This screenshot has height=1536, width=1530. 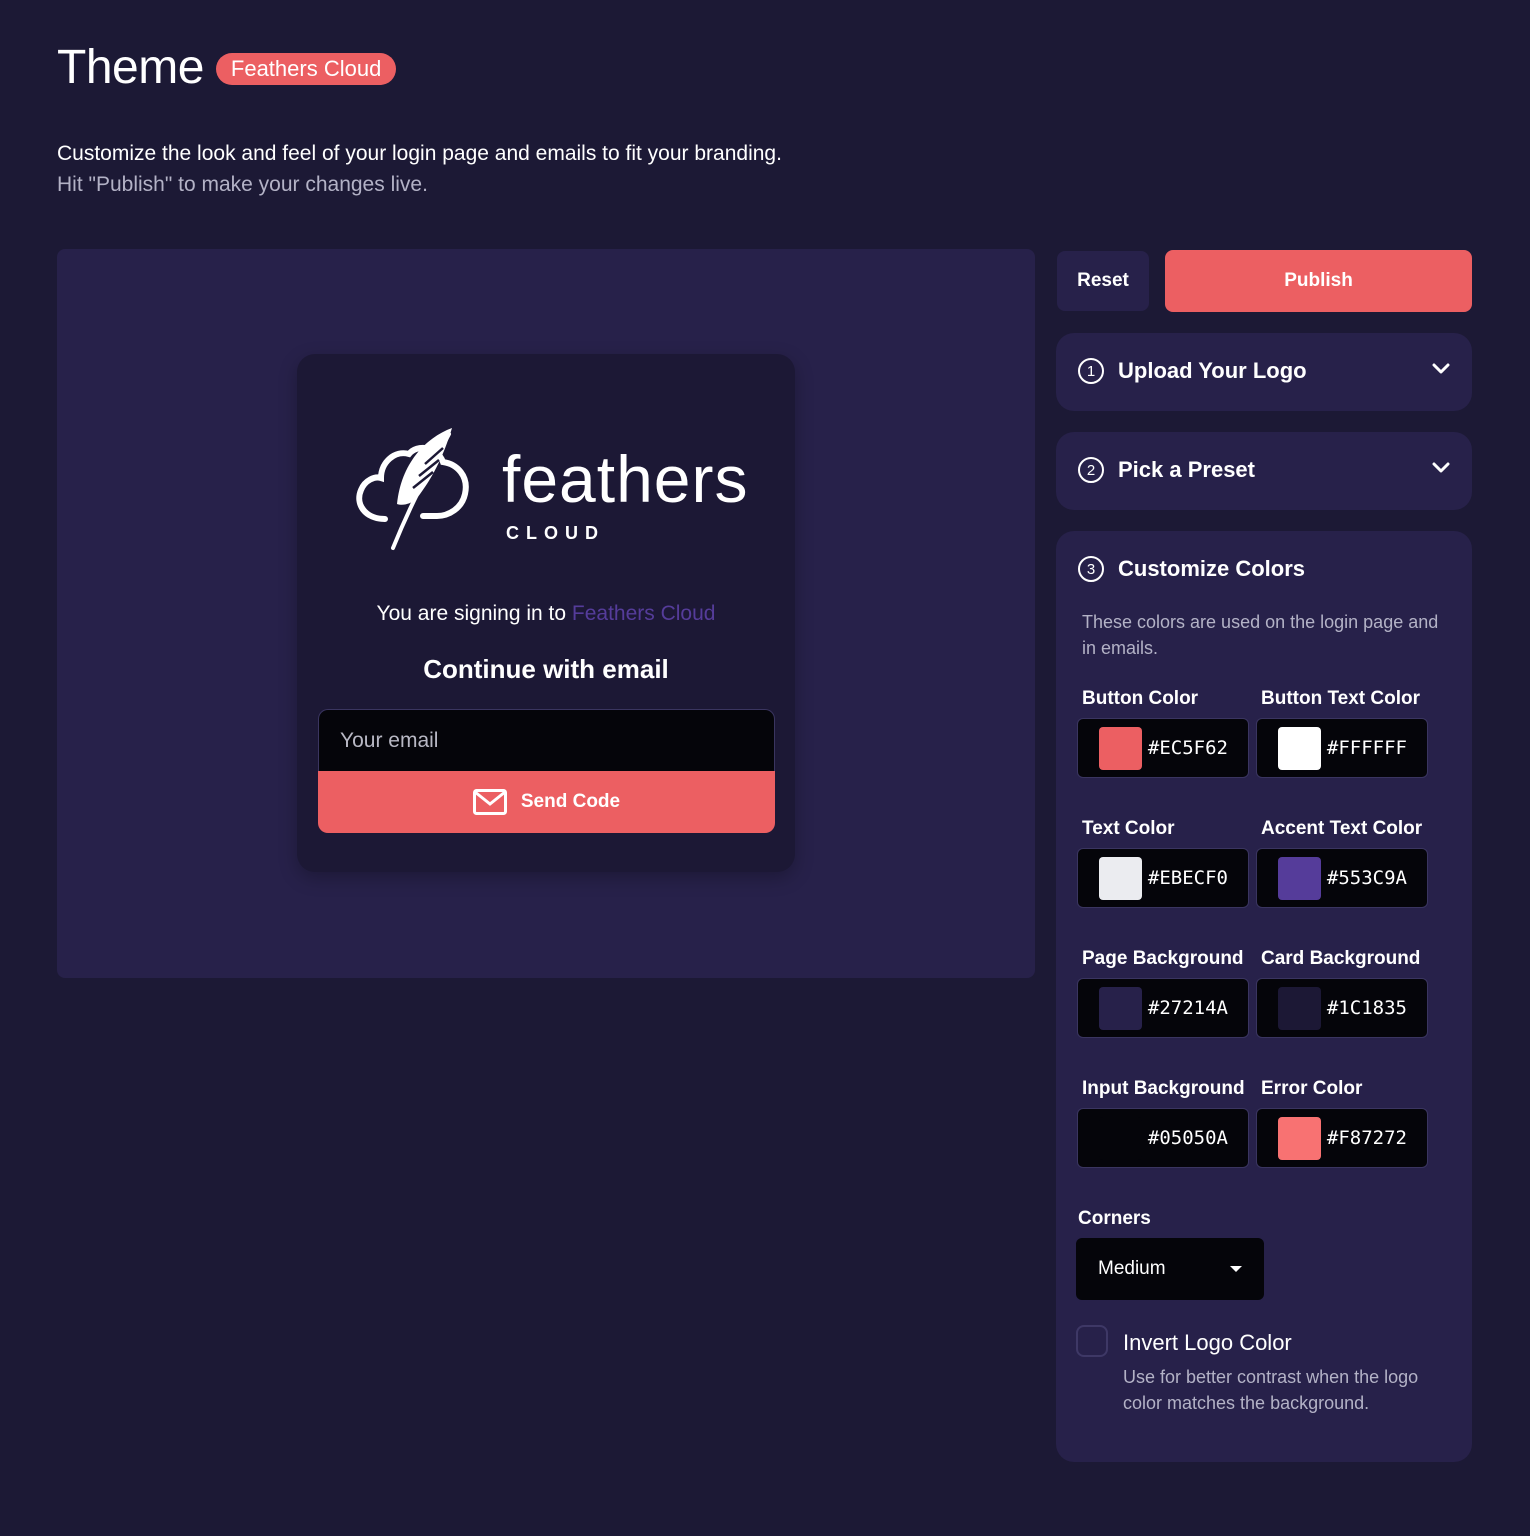 I want to click on signing-app-name: Feathers Cloud, so click(x=643, y=613).